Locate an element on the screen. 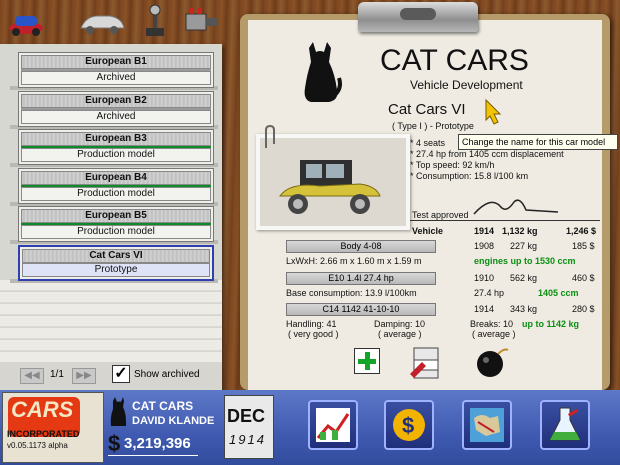 The image size is (620, 465). spec-line: * 27.4 hp from 1405 ccm displacement is located at coordinates (487, 154).